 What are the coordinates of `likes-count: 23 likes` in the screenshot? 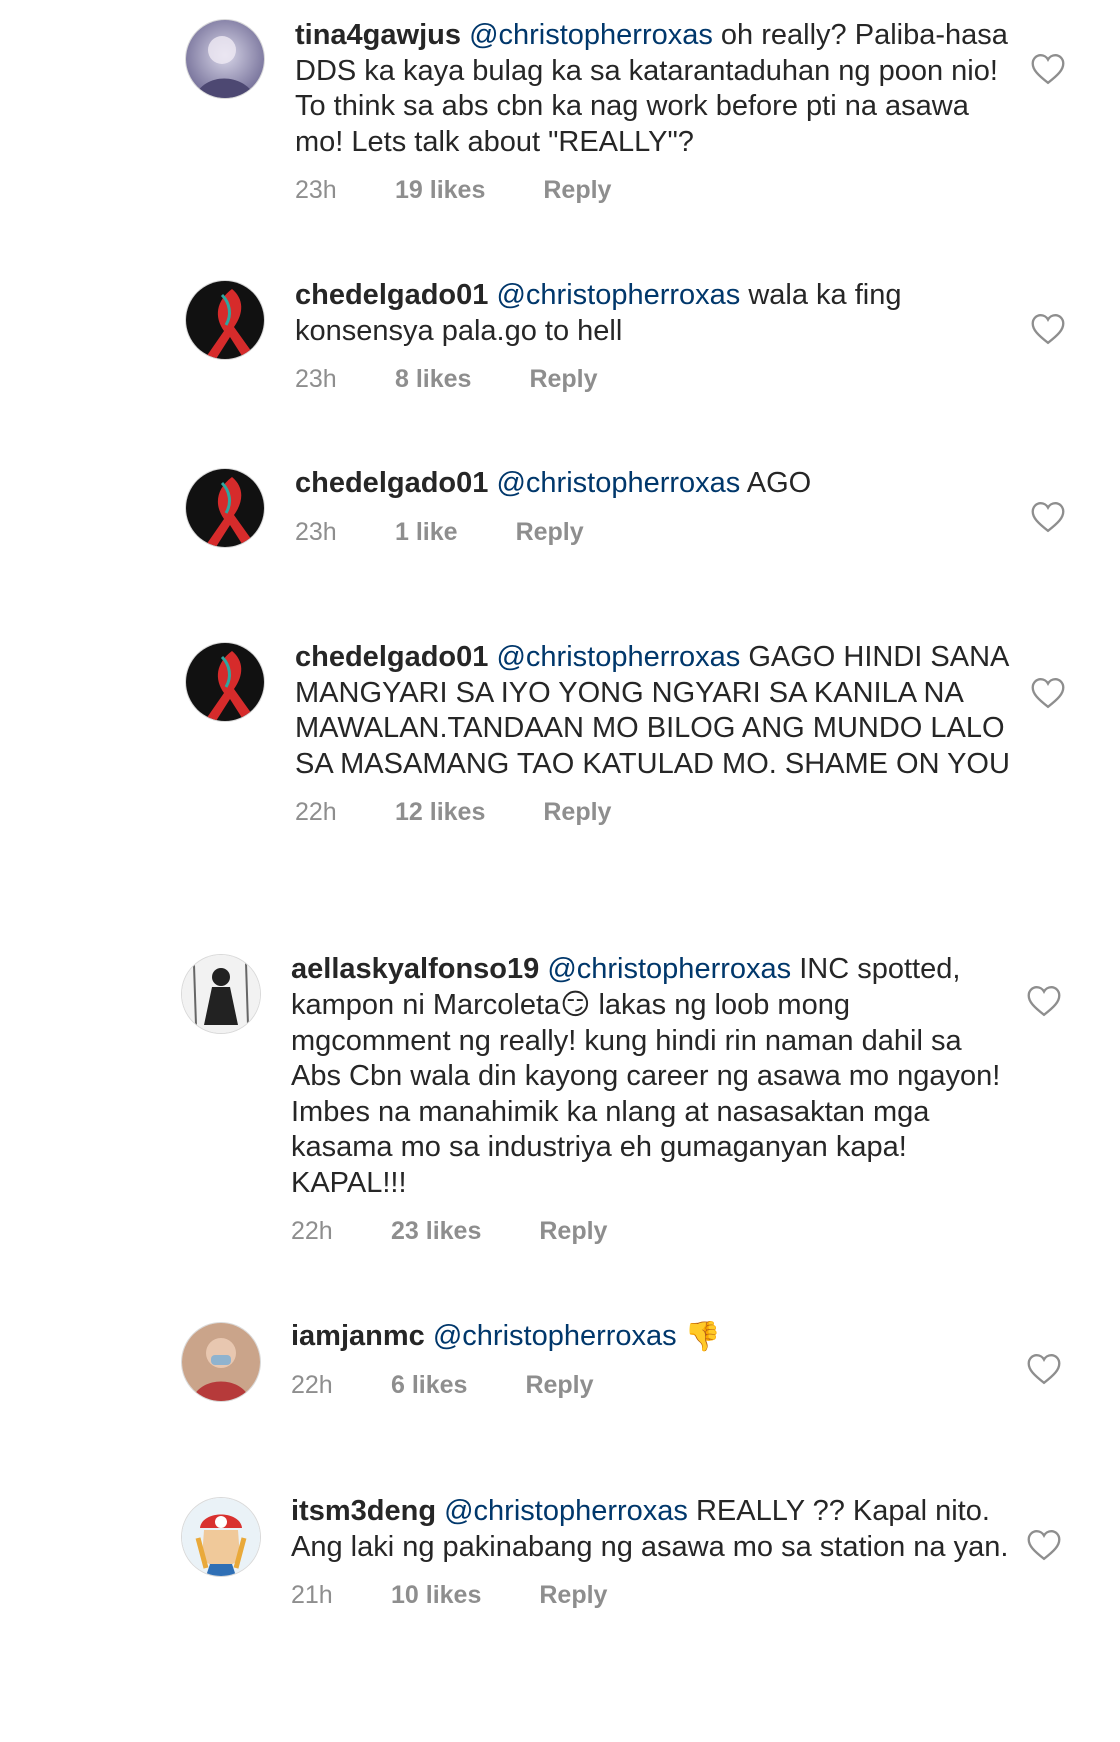 It's located at (436, 1232).